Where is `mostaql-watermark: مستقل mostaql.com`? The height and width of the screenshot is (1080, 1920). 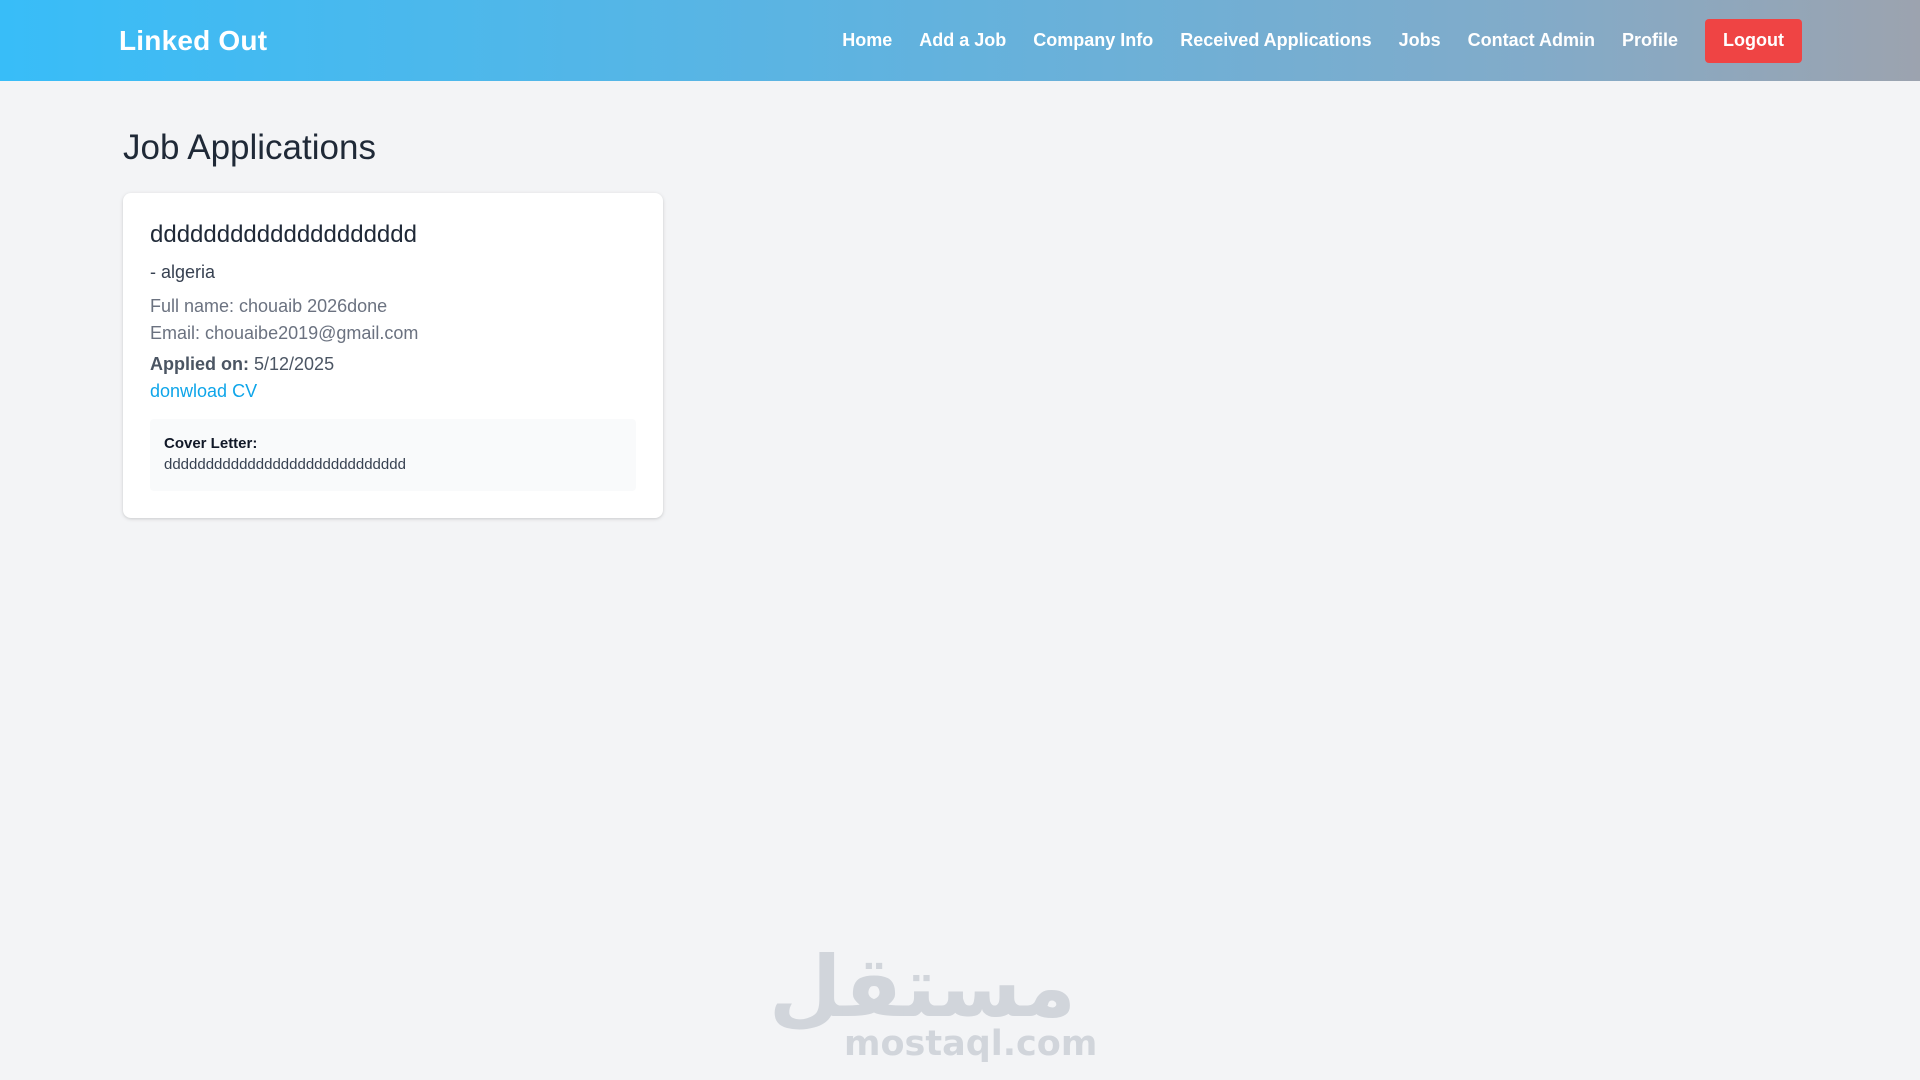
mostaql-watermark: مستقل mostaql.com is located at coordinates (933, 1001).